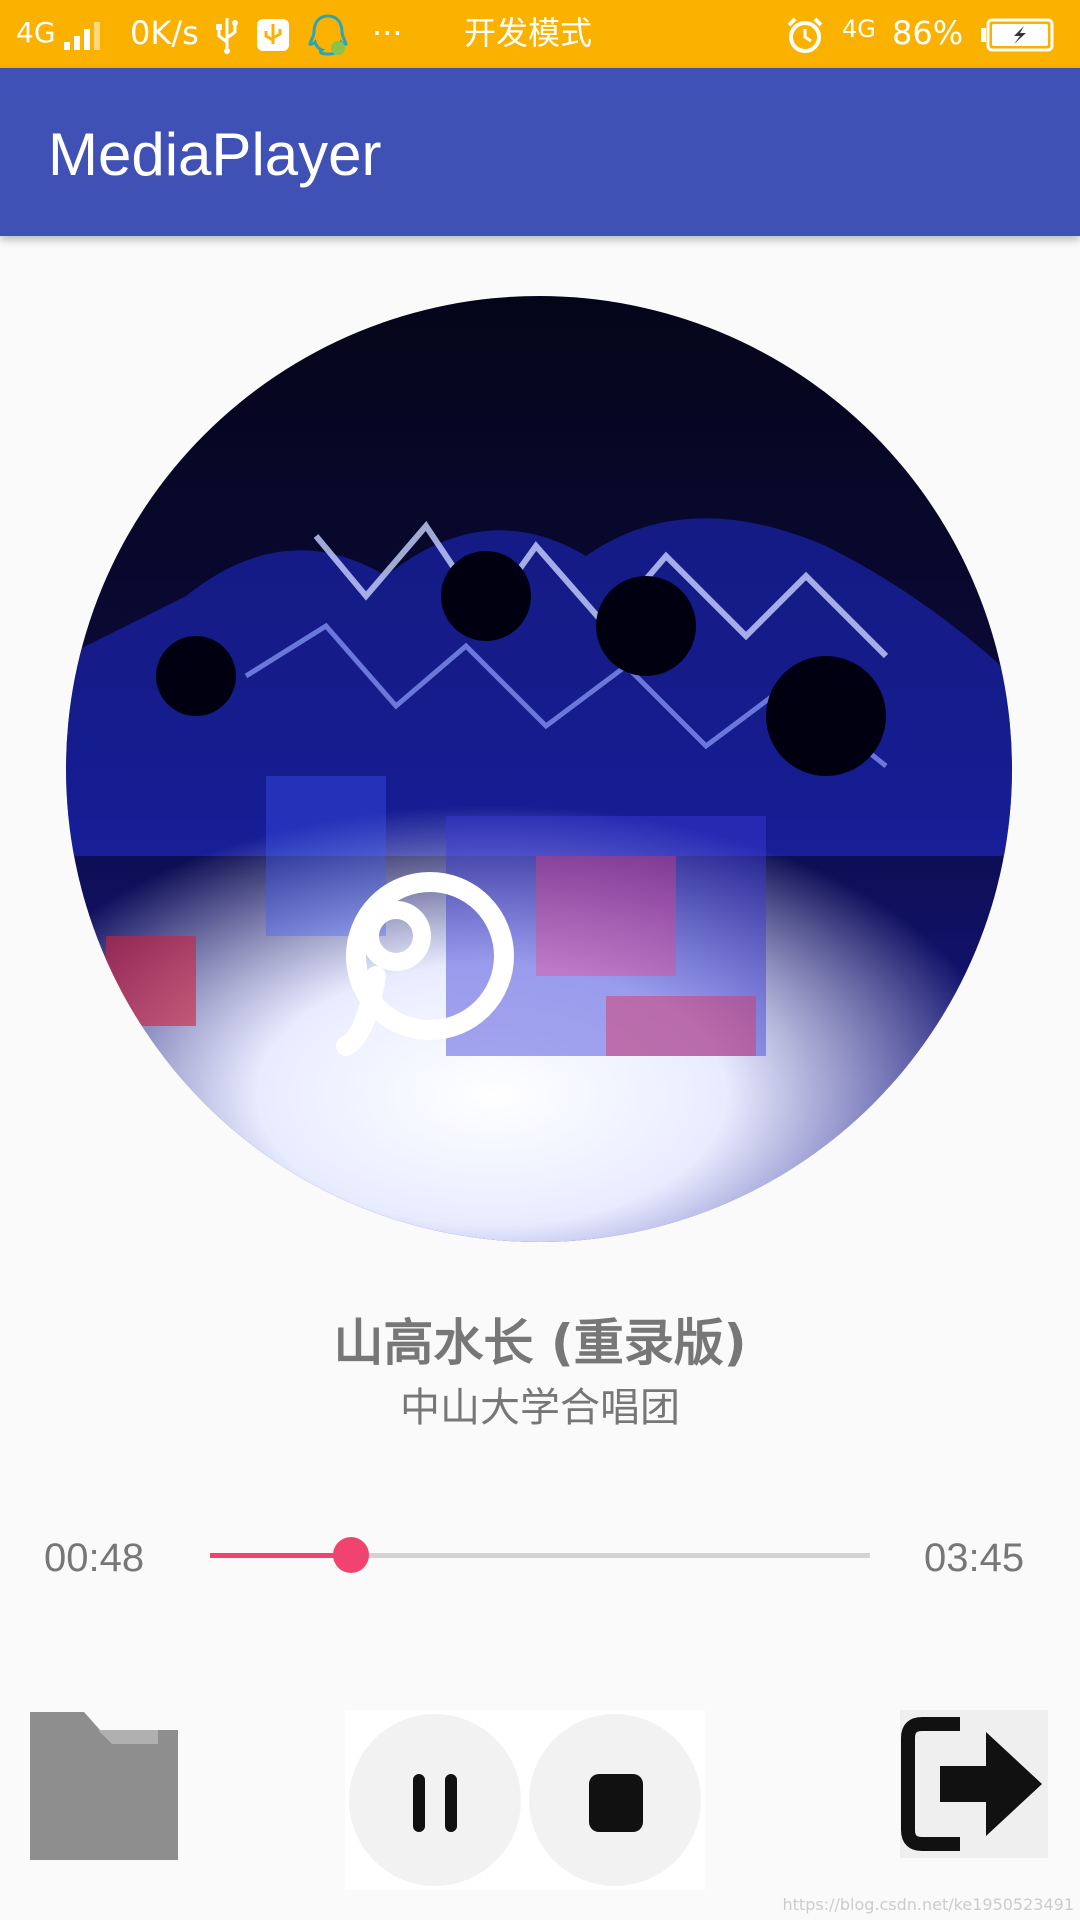 The height and width of the screenshot is (1920, 1080). Describe the element at coordinates (540, 1343) in the screenshot. I see `song-title: 山高水长 (重录版)` at that location.